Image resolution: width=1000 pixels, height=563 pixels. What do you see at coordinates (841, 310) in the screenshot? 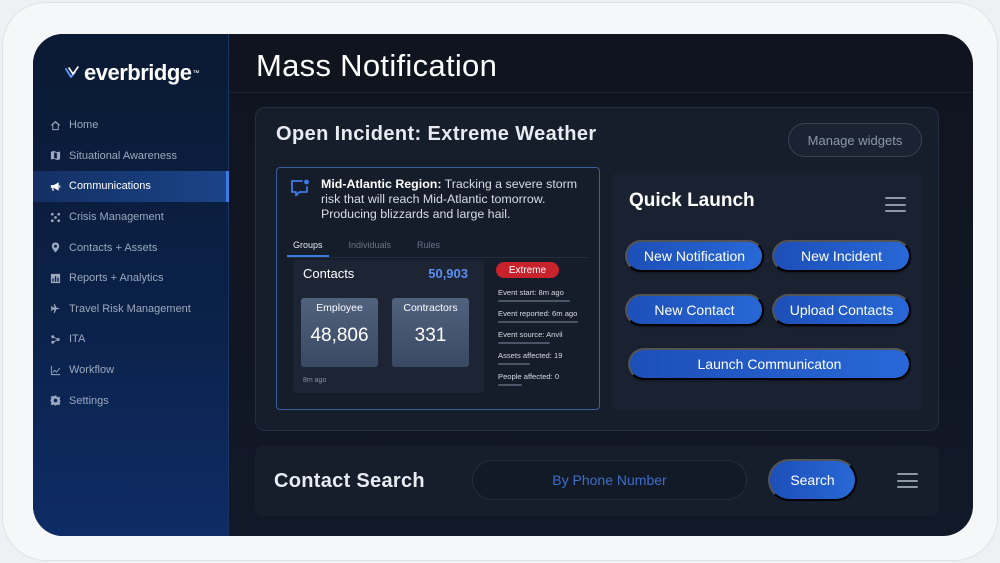
I see `upload-contacts-button: Upload Contacts` at bounding box center [841, 310].